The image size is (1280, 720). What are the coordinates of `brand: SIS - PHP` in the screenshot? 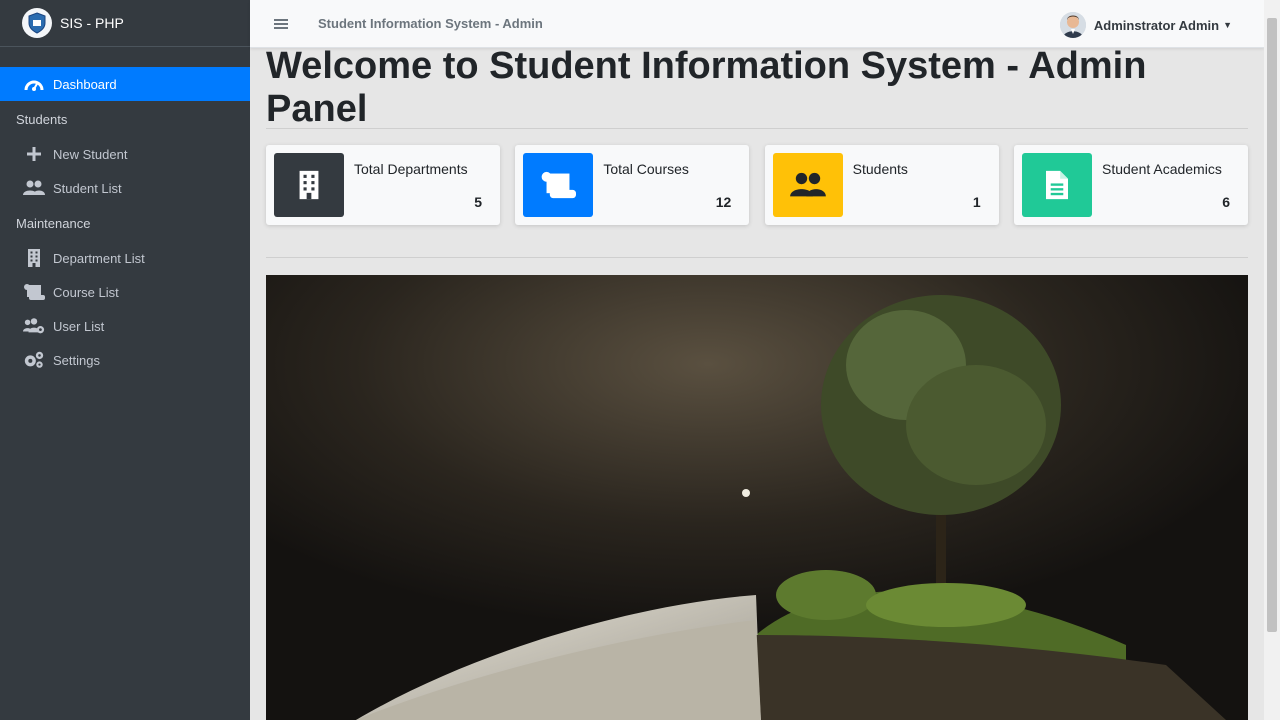 It's located at (125, 23).